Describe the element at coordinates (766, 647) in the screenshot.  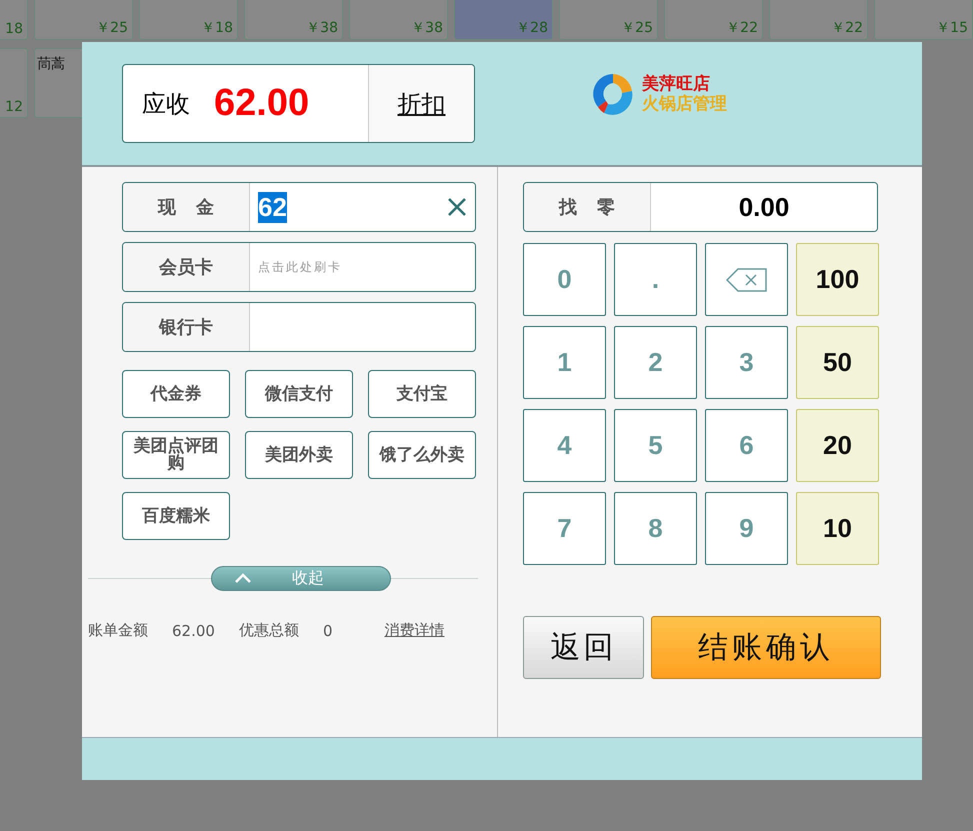
I see `confirm-checkout-button: 结账确认` at that location.